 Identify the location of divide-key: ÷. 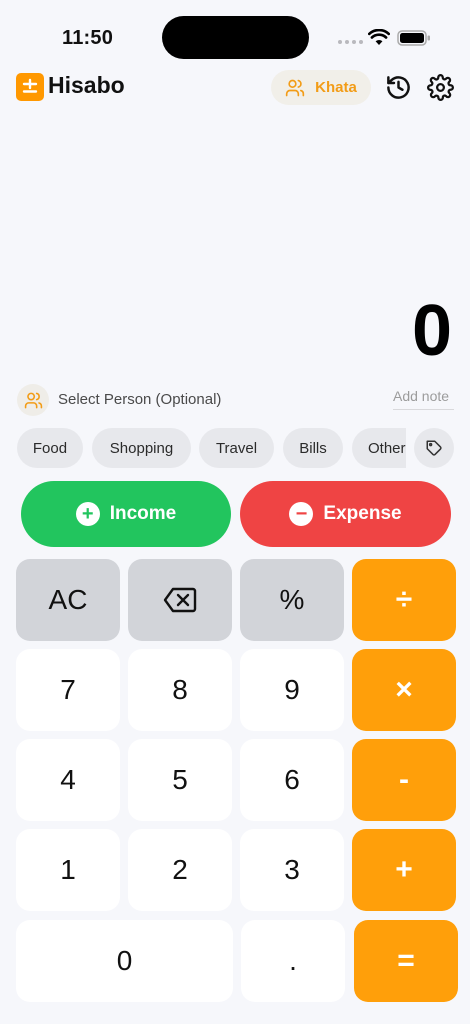
(404, 600).